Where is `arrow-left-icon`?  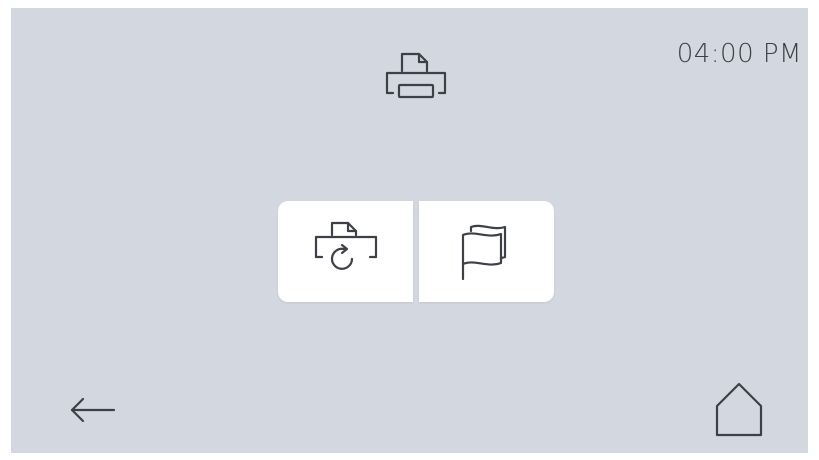
arrow-left-icon is located at coordinates (93, 410).